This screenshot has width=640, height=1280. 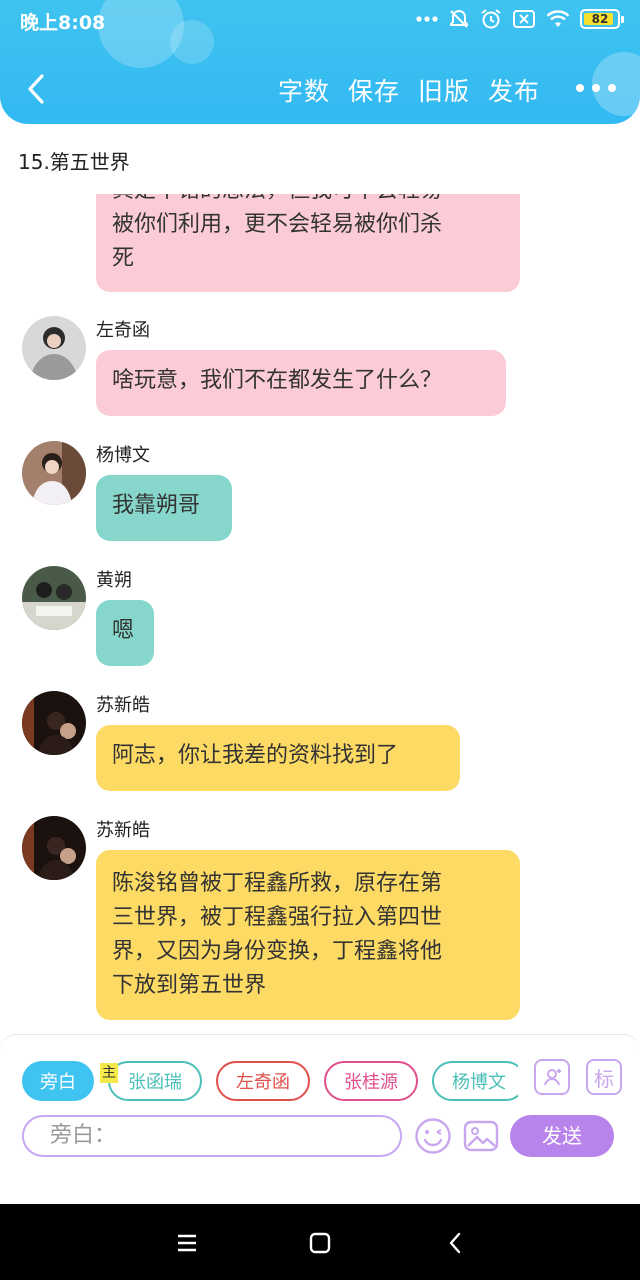 What do you see at coordinates (255, 755) in the screenshot?
I see `message-line: 阿志，你让我差的资料找到了` at bounding box center [255, 755].